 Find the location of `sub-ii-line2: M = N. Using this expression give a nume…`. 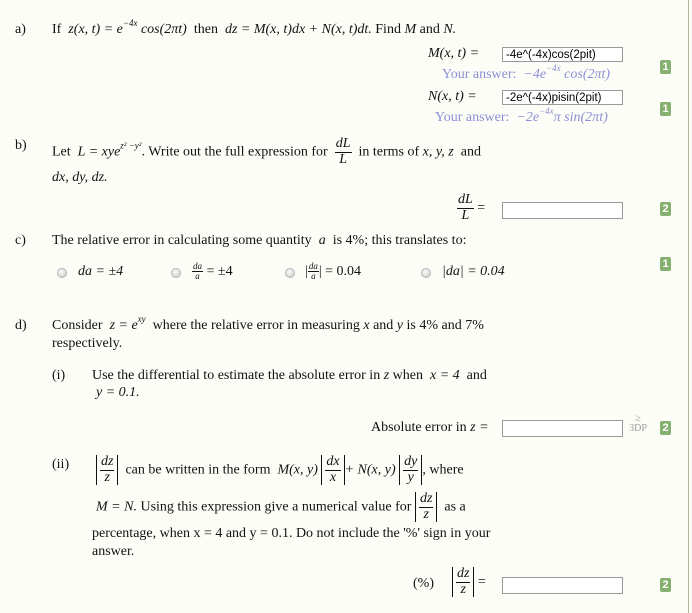

sub-ii-line2: M = N. Using this expression give a nume… is located at coordinates (281, 507).